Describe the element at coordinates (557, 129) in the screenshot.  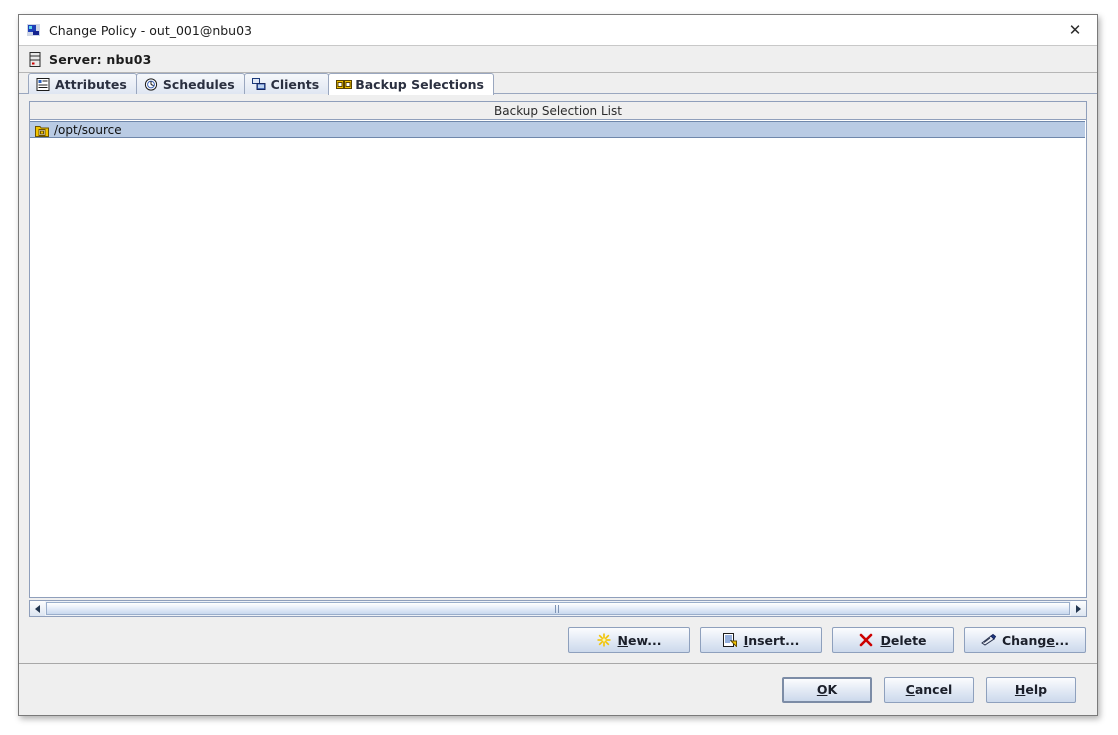
I see `list-item: /opt/source` at that location.